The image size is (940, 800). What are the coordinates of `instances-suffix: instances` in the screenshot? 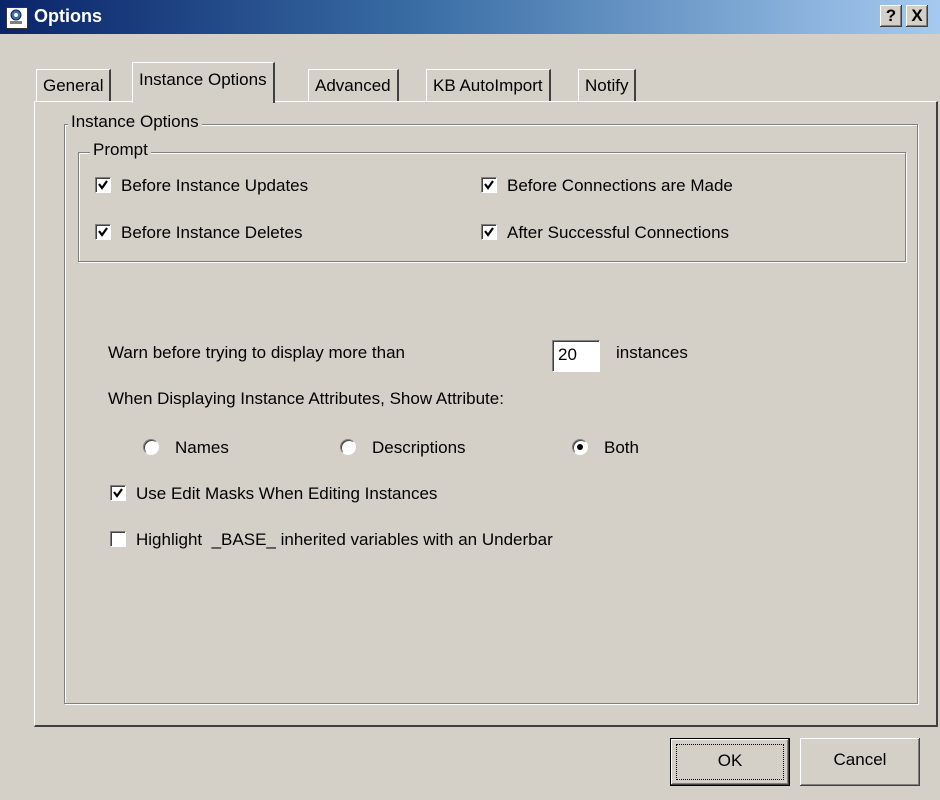 It's located at (652, 352).